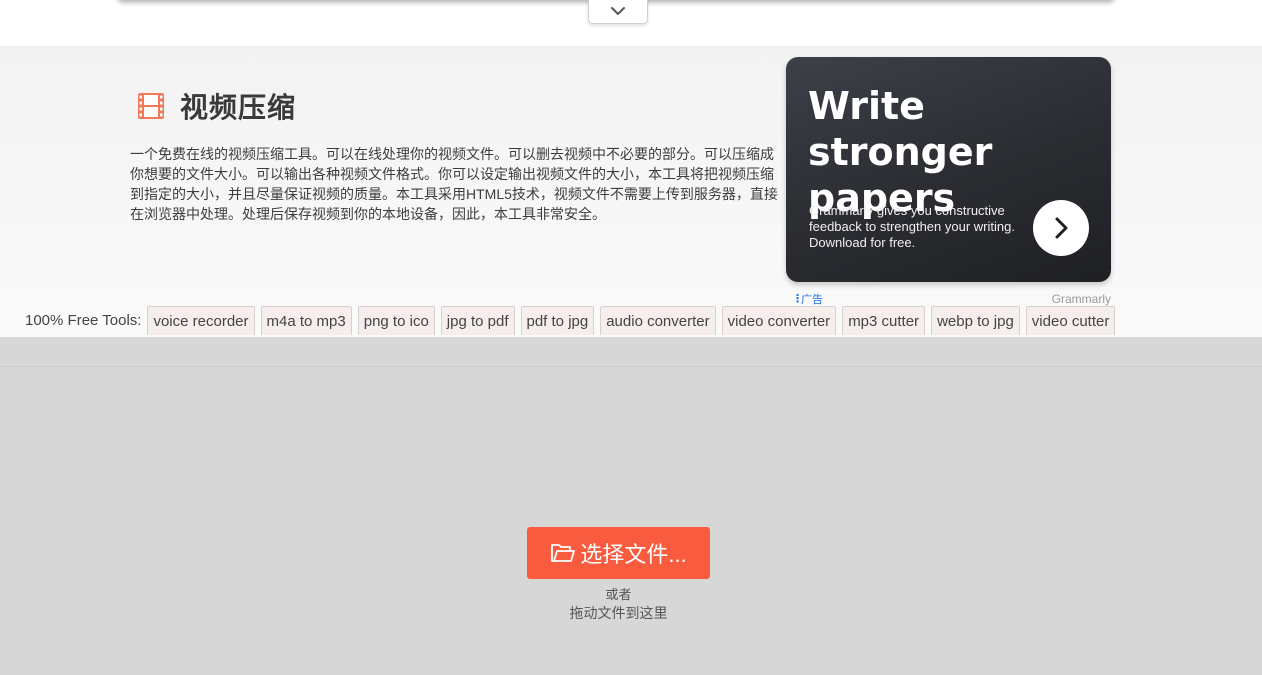 The width and height of the screenshot is (1262, 675). I want to click on tool-link-webp-to-jpg: webp to jpg, so click(975, 320).